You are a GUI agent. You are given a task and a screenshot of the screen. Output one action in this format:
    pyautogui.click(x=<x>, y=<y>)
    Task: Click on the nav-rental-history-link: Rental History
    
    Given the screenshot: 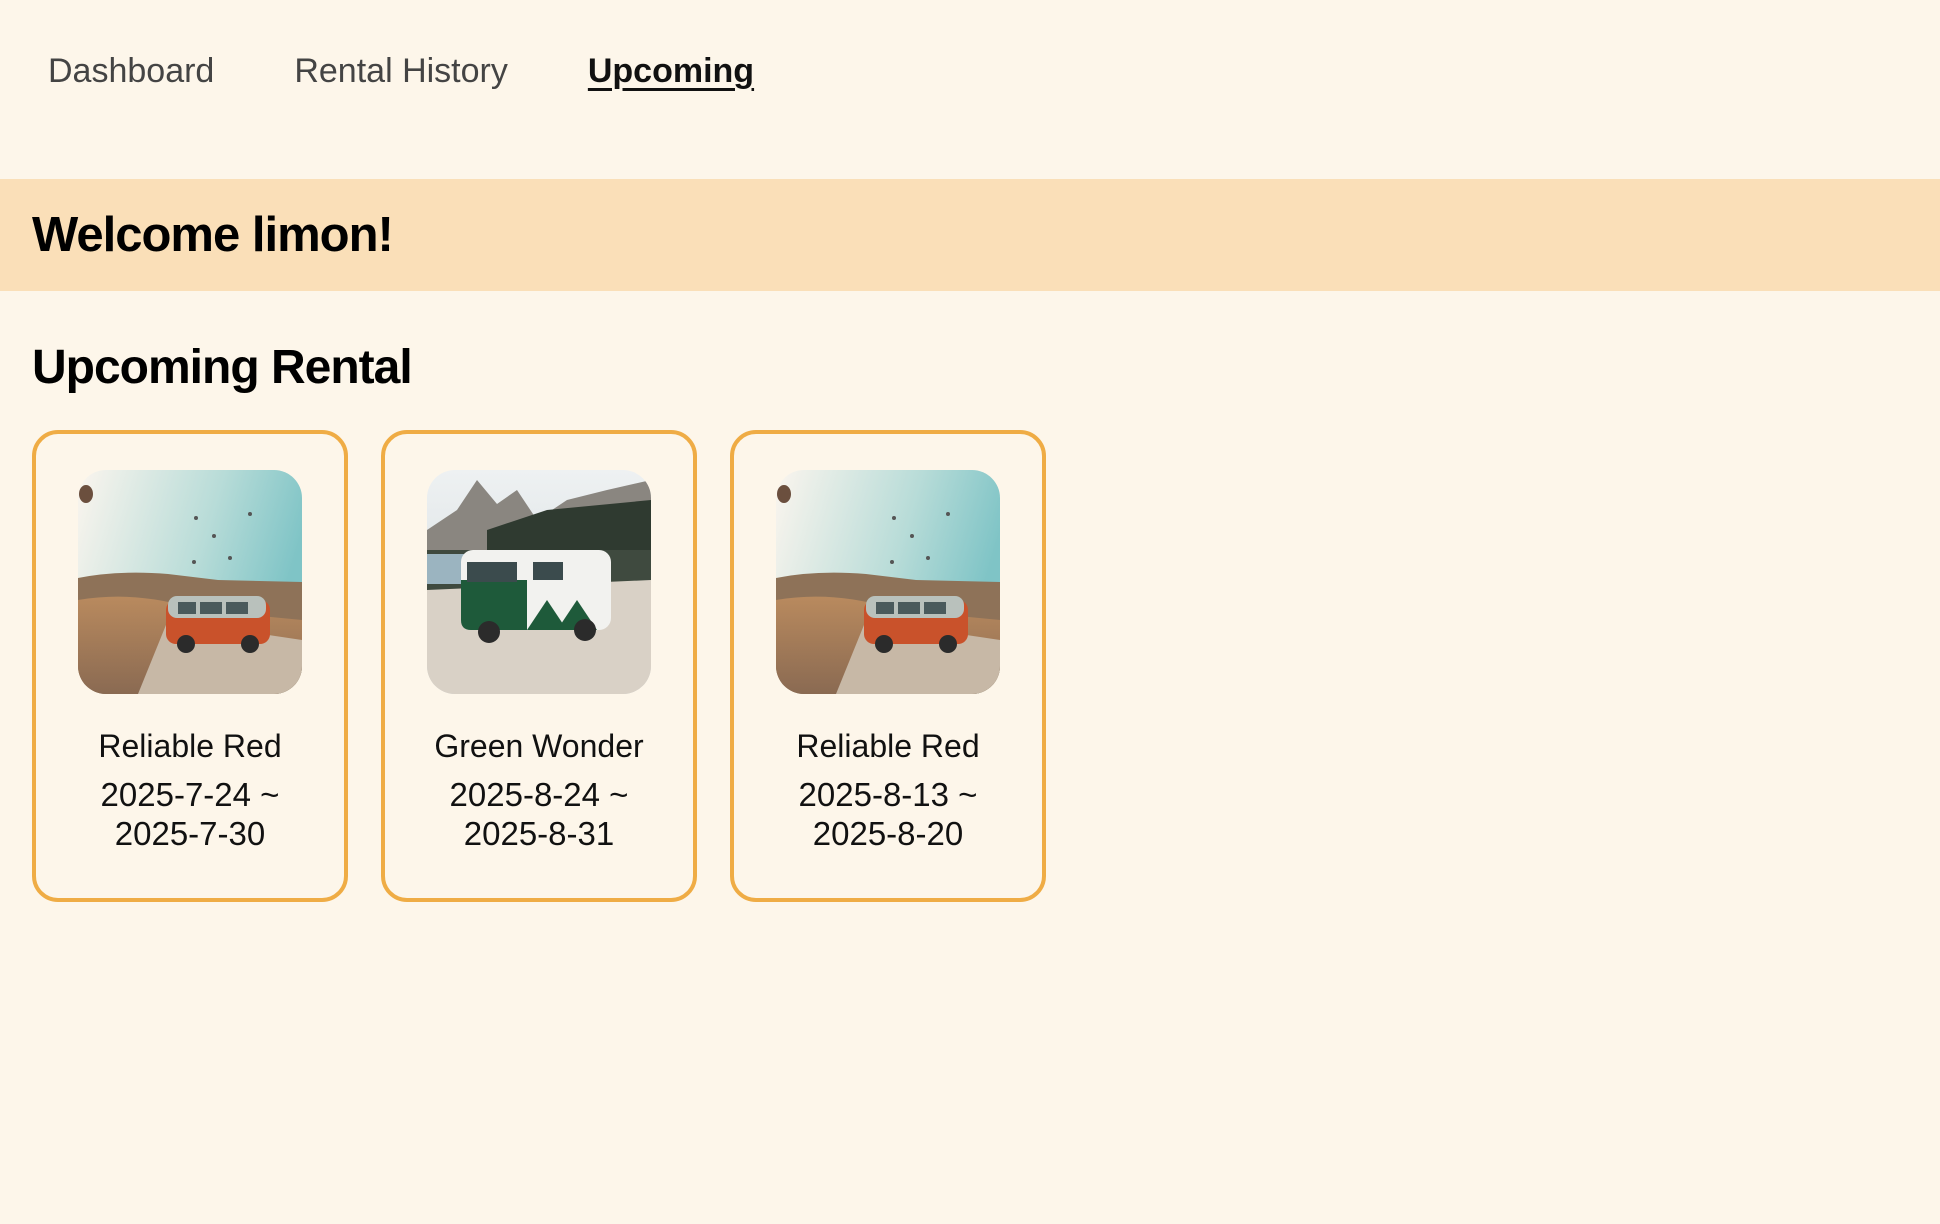 What is the action you would take?
    pyautogui.click(x=401, y=71)
    